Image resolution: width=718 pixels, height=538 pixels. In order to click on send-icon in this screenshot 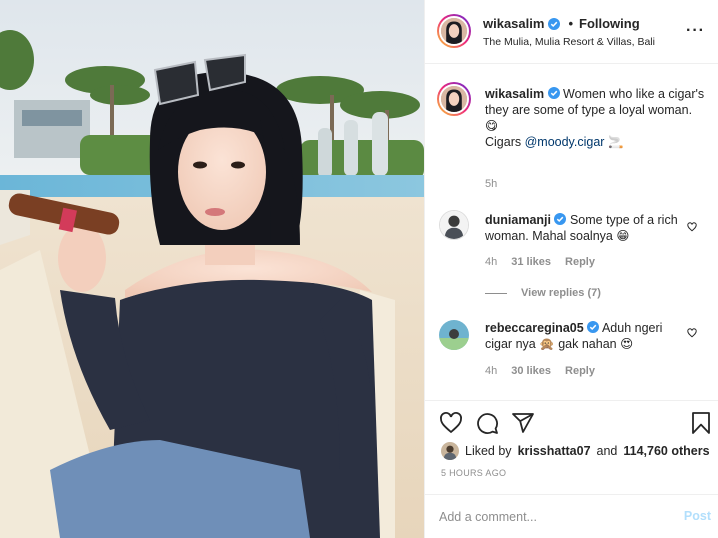, I will do `click(523, 423)`.